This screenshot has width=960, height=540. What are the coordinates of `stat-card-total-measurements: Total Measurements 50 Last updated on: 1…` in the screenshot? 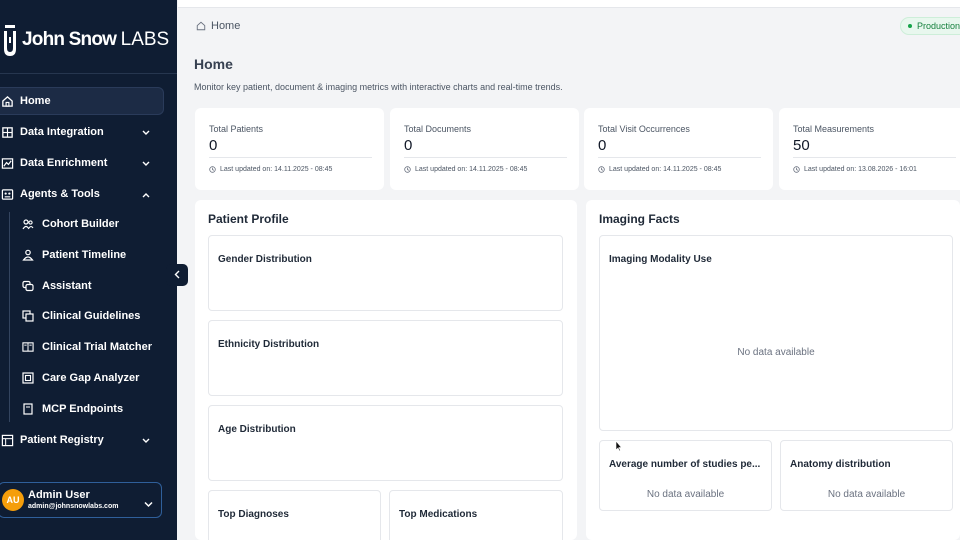 It's located at (869, 149).